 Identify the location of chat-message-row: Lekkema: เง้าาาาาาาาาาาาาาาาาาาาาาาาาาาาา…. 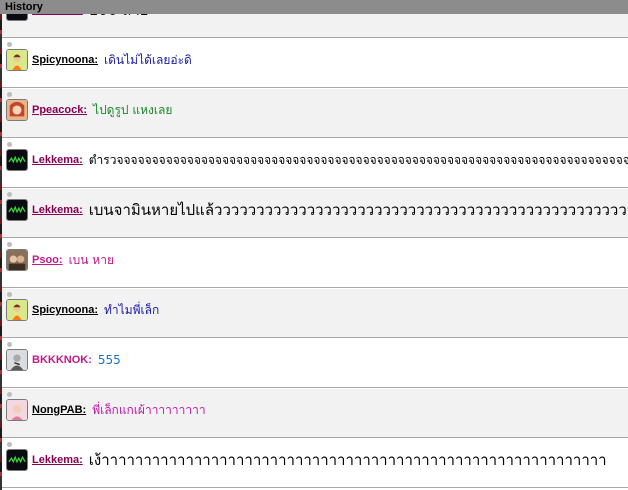
(314, 463).